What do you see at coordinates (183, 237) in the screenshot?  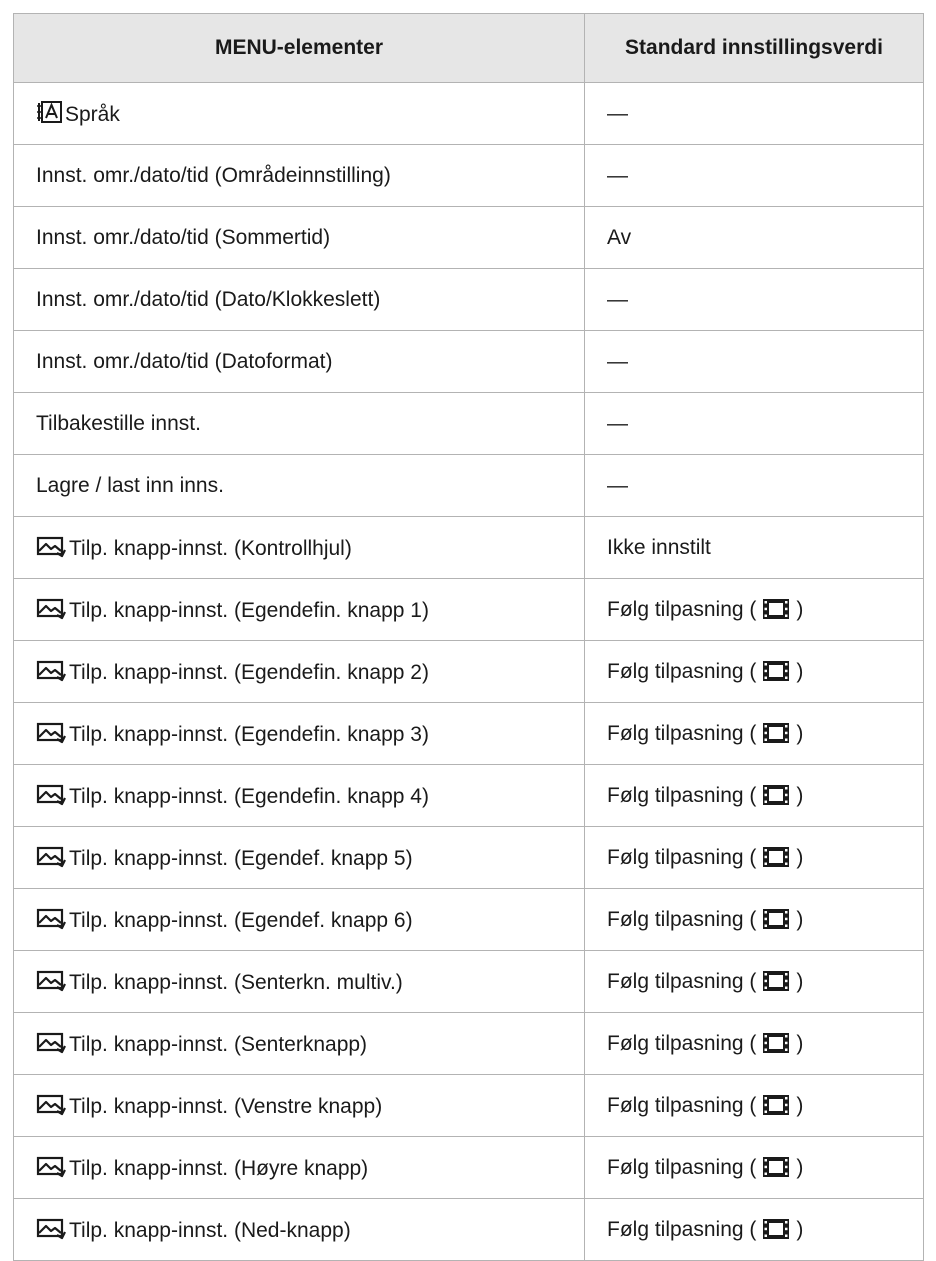 I see `menu-item-label: Innst. omr./dato/tid (Sommertid)` at bounding box center [183, 237].